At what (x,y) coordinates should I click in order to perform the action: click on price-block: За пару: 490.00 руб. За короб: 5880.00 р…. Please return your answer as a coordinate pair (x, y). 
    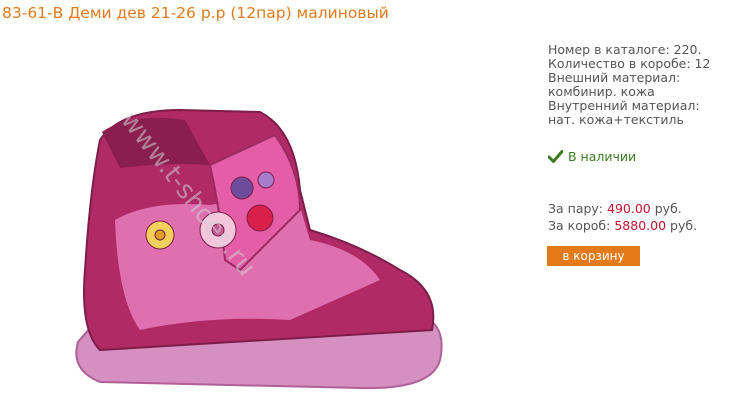
    Looking at the image, I should click on (622, 217).